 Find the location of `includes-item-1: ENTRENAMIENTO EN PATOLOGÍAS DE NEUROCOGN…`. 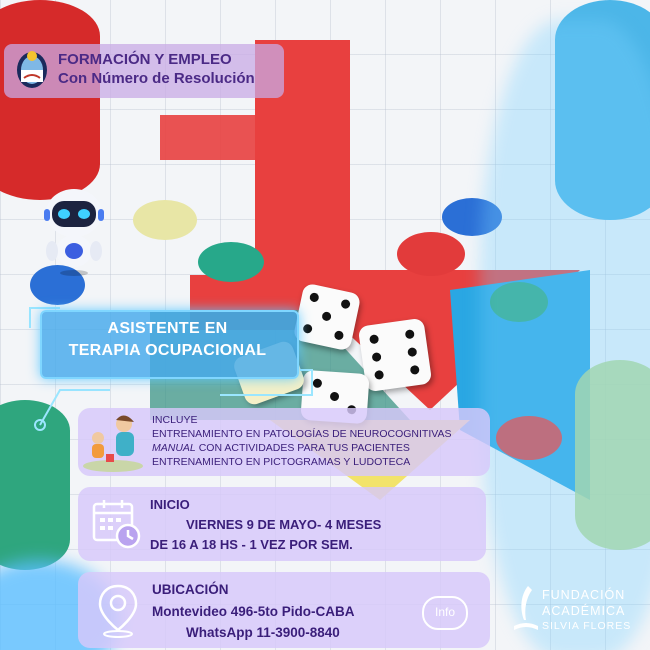

includes-item-1: ENTRENAMIENTO EN PATOLOGÍAS DE NEUROCOGN… is located at coordinates (302, 434).